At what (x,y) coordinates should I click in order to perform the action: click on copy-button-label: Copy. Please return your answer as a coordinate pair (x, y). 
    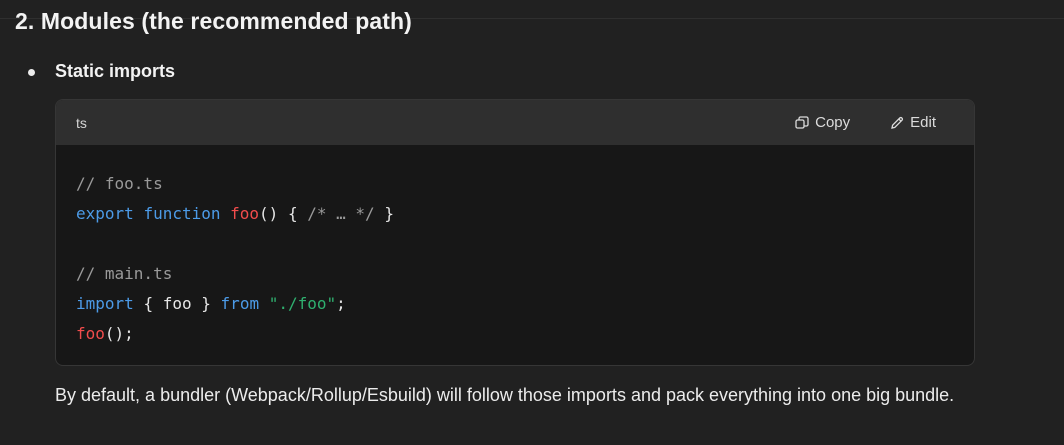
    Looking at the image, I should click on (833, 122).